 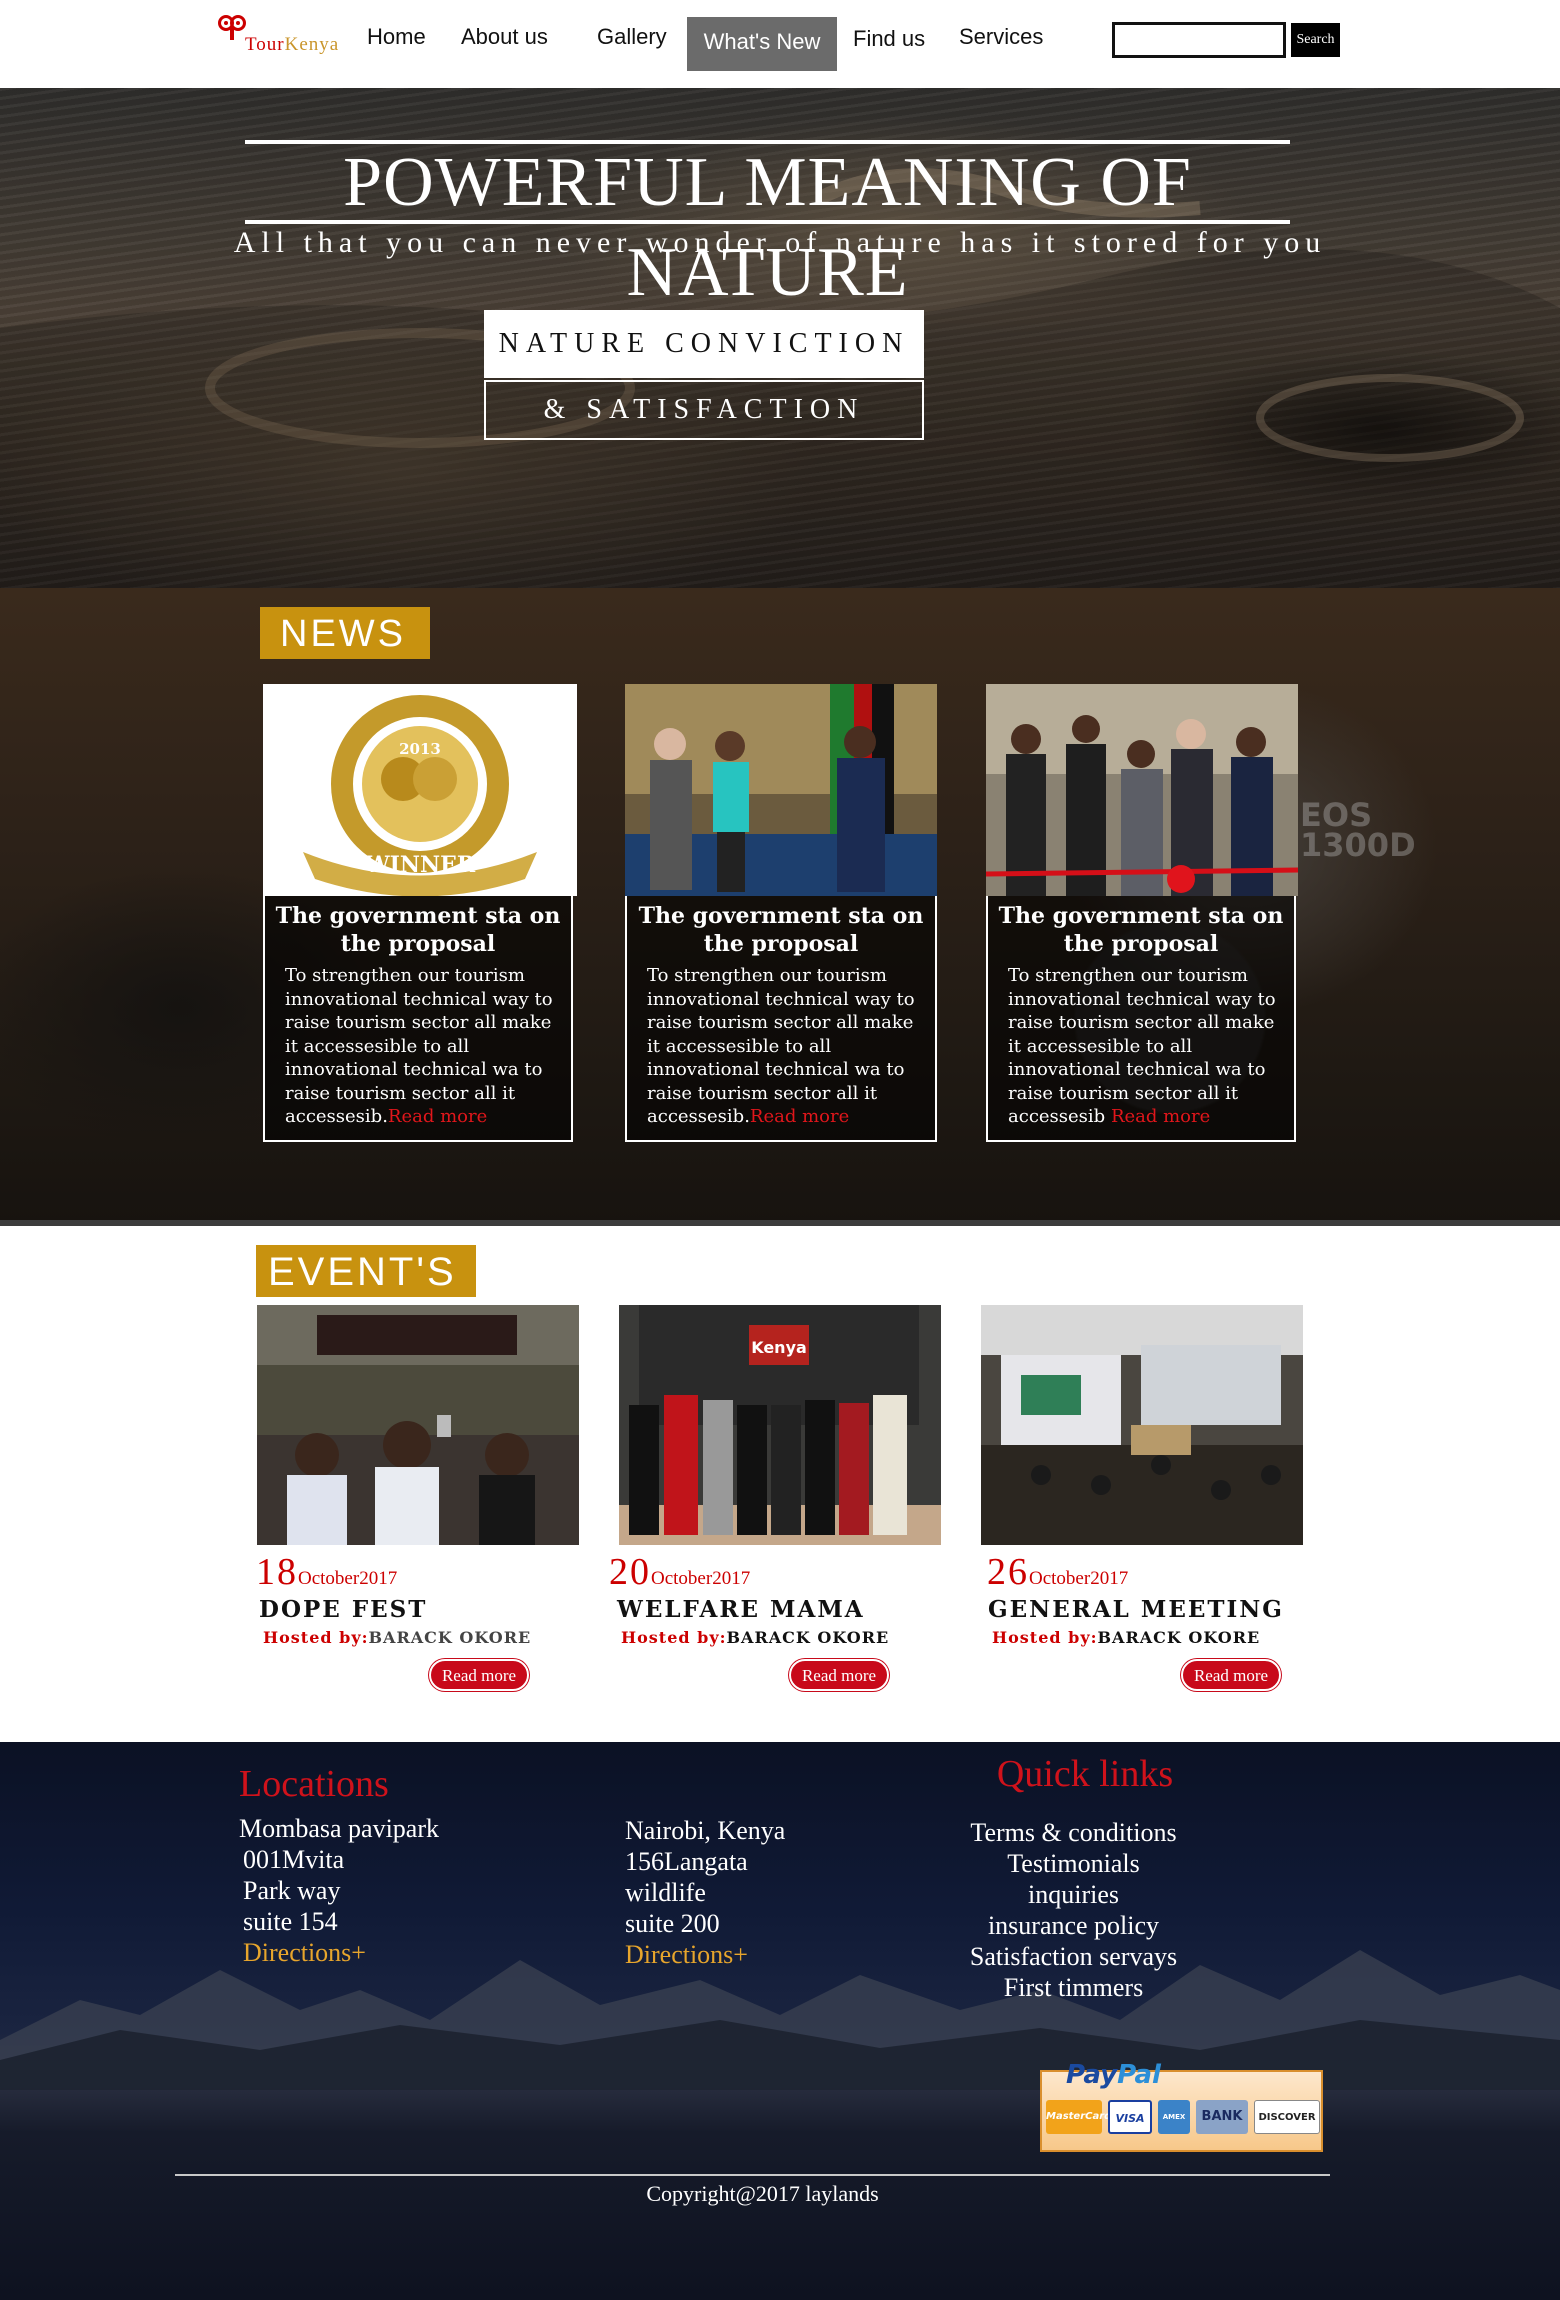 I want to click on event-image-expo, so click(x=1142, y=1425).